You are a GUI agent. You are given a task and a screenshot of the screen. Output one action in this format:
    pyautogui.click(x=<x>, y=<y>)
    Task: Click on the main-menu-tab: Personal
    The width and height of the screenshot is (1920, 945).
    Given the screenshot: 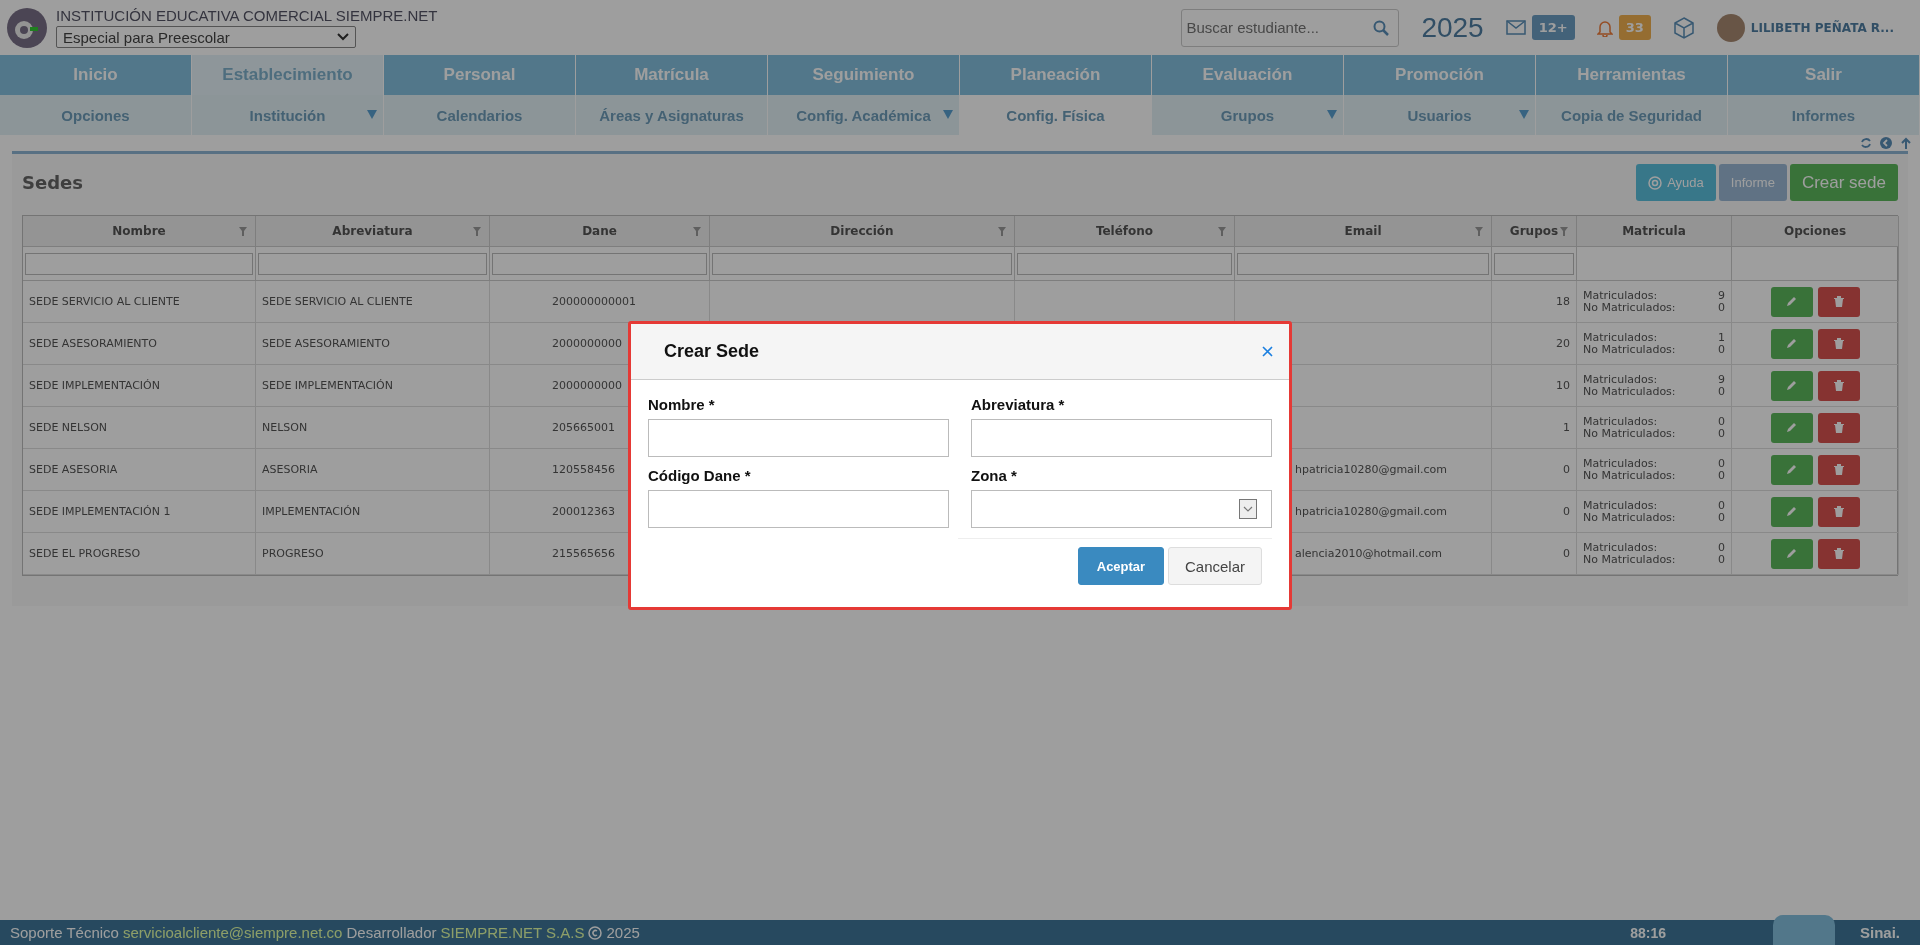 What is the action you would take?
    pyautogui.click(x=480, y=75)
    